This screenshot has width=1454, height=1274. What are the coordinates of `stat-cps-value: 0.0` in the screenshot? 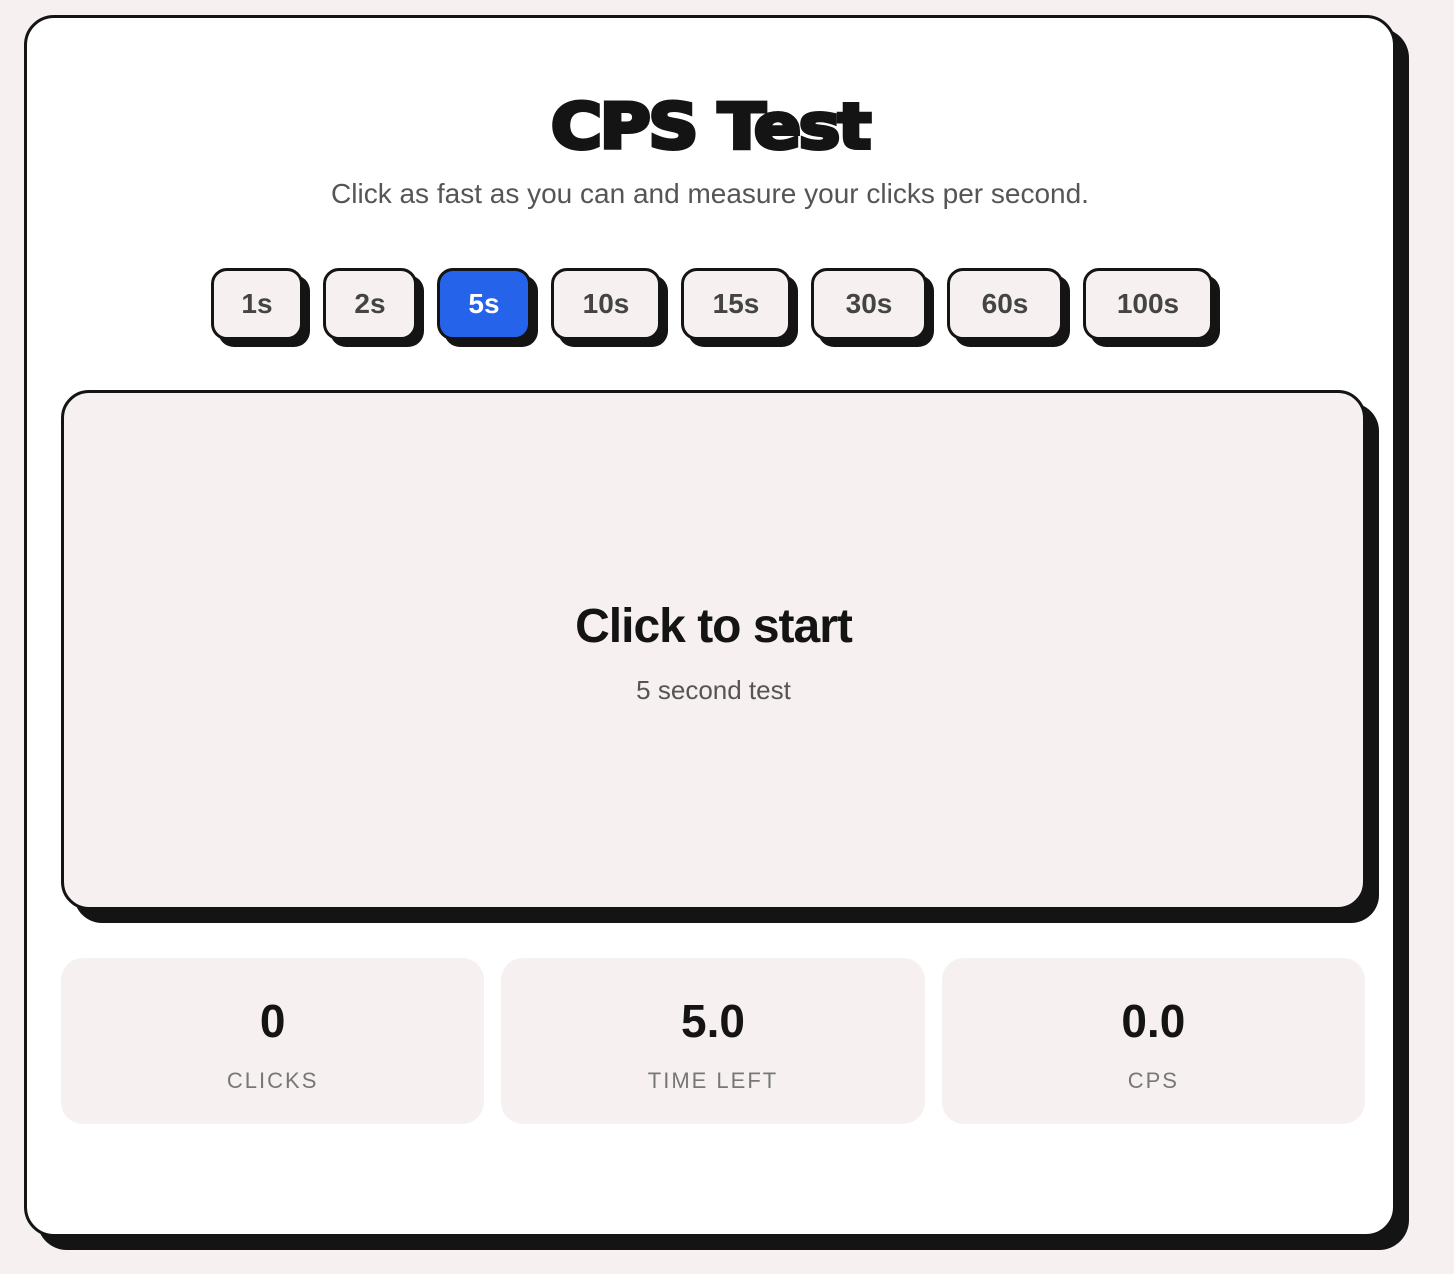 It's located at (1153, 1021).